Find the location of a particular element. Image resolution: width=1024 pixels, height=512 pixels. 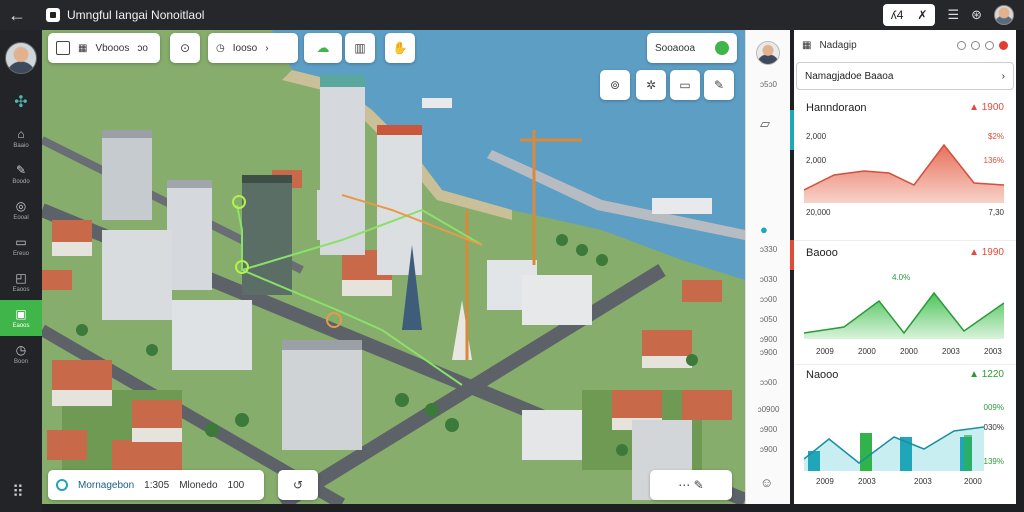

mid-value: ɔ330 is located at coordinates (768, 249).